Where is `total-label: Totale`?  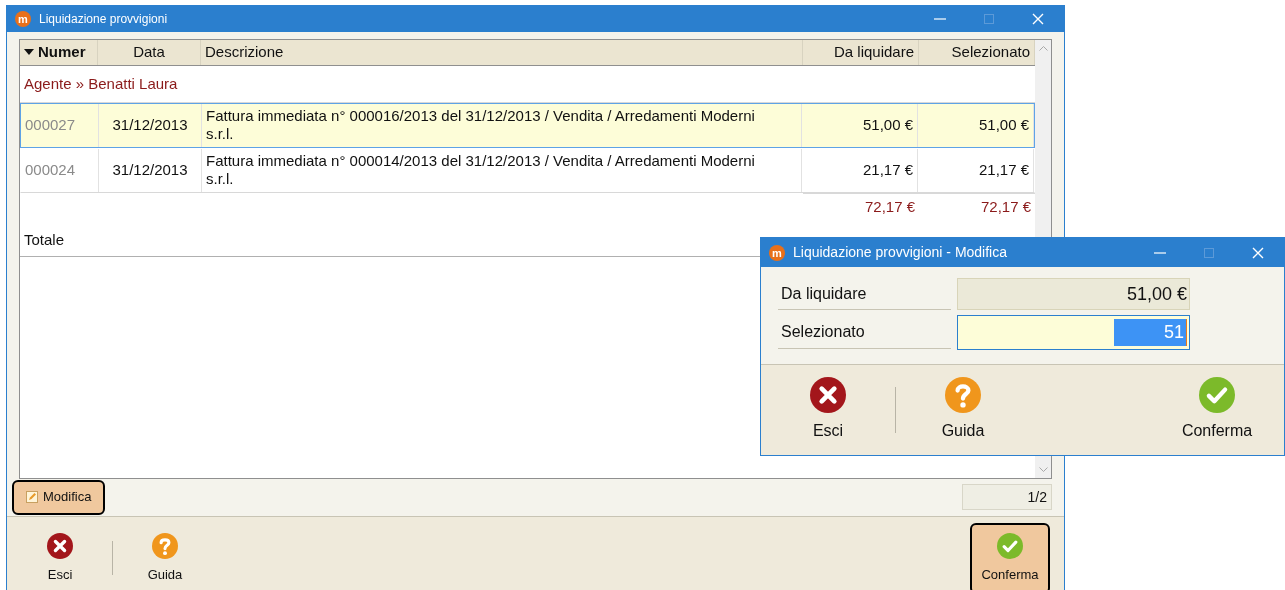 total-label: Totale is located at coordinates (44, 240).